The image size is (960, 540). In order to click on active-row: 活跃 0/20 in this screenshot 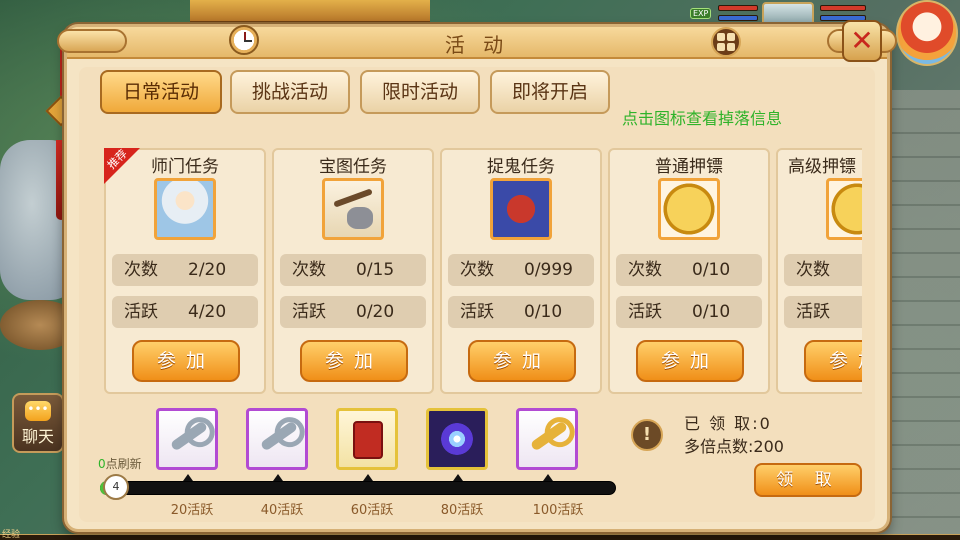, I will do `click(353, 312)`.